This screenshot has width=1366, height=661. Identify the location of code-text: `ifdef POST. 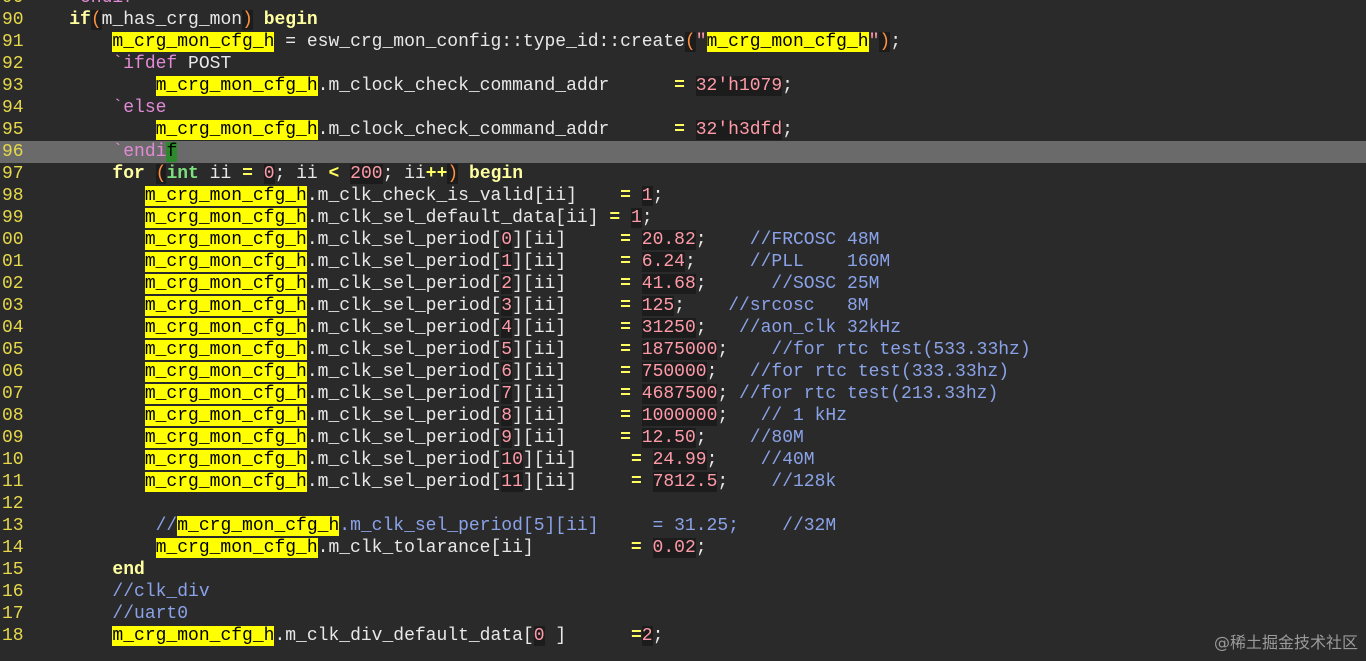
(128, 64).